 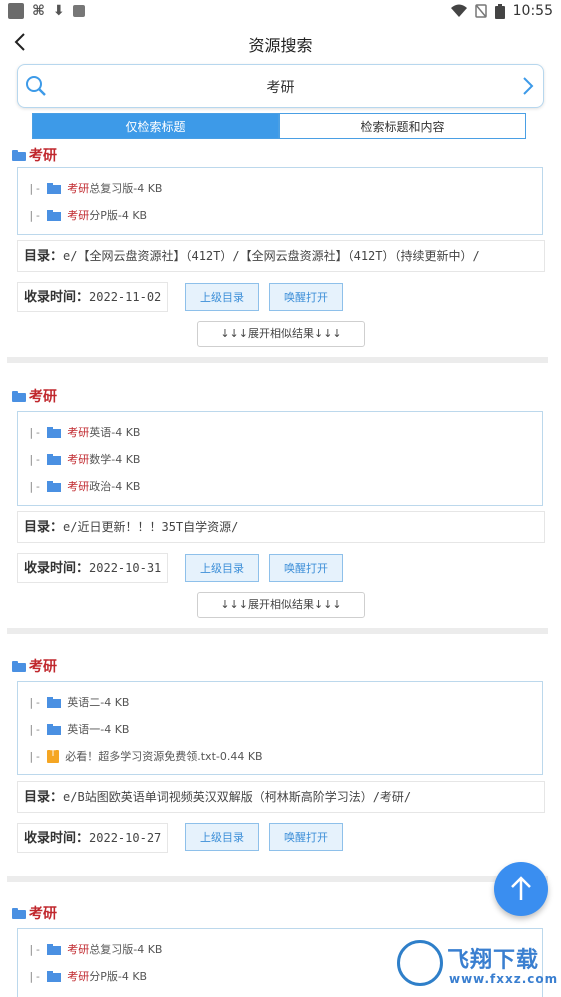 I want to click on file-list: |- 考研 总复习版-4 KB |- 考研 分P版-4 KB, so click(x=280, y=201).